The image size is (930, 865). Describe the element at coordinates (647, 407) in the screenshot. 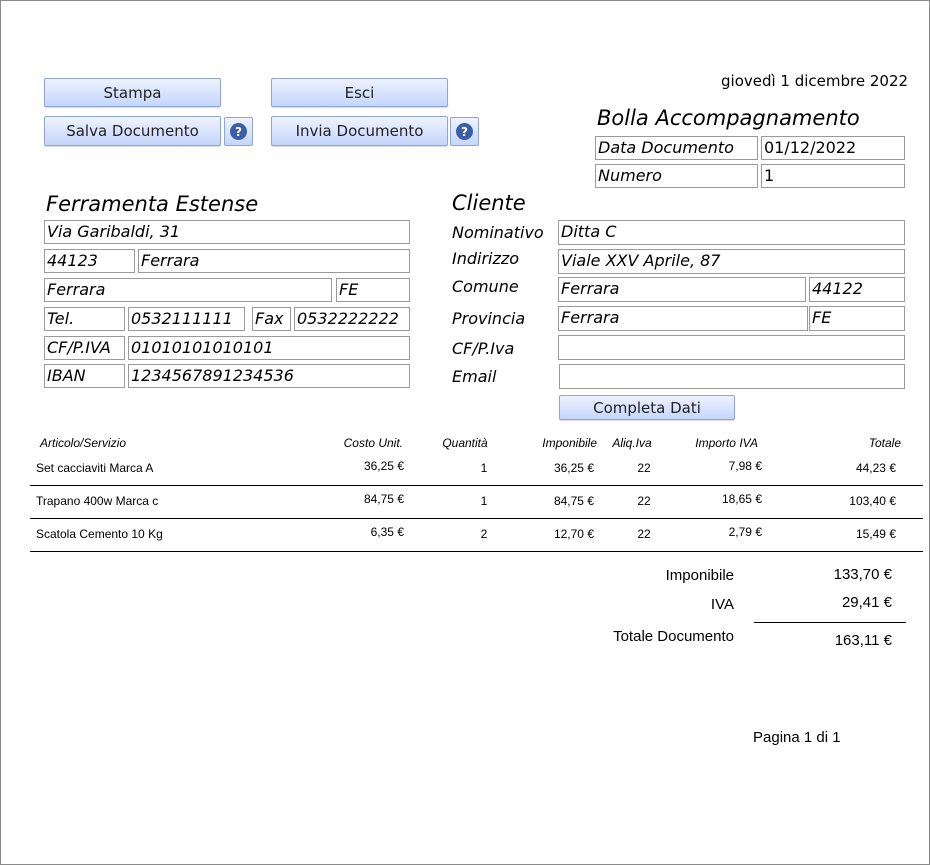

I see `complete-data-button: Completa Dati` at that location.